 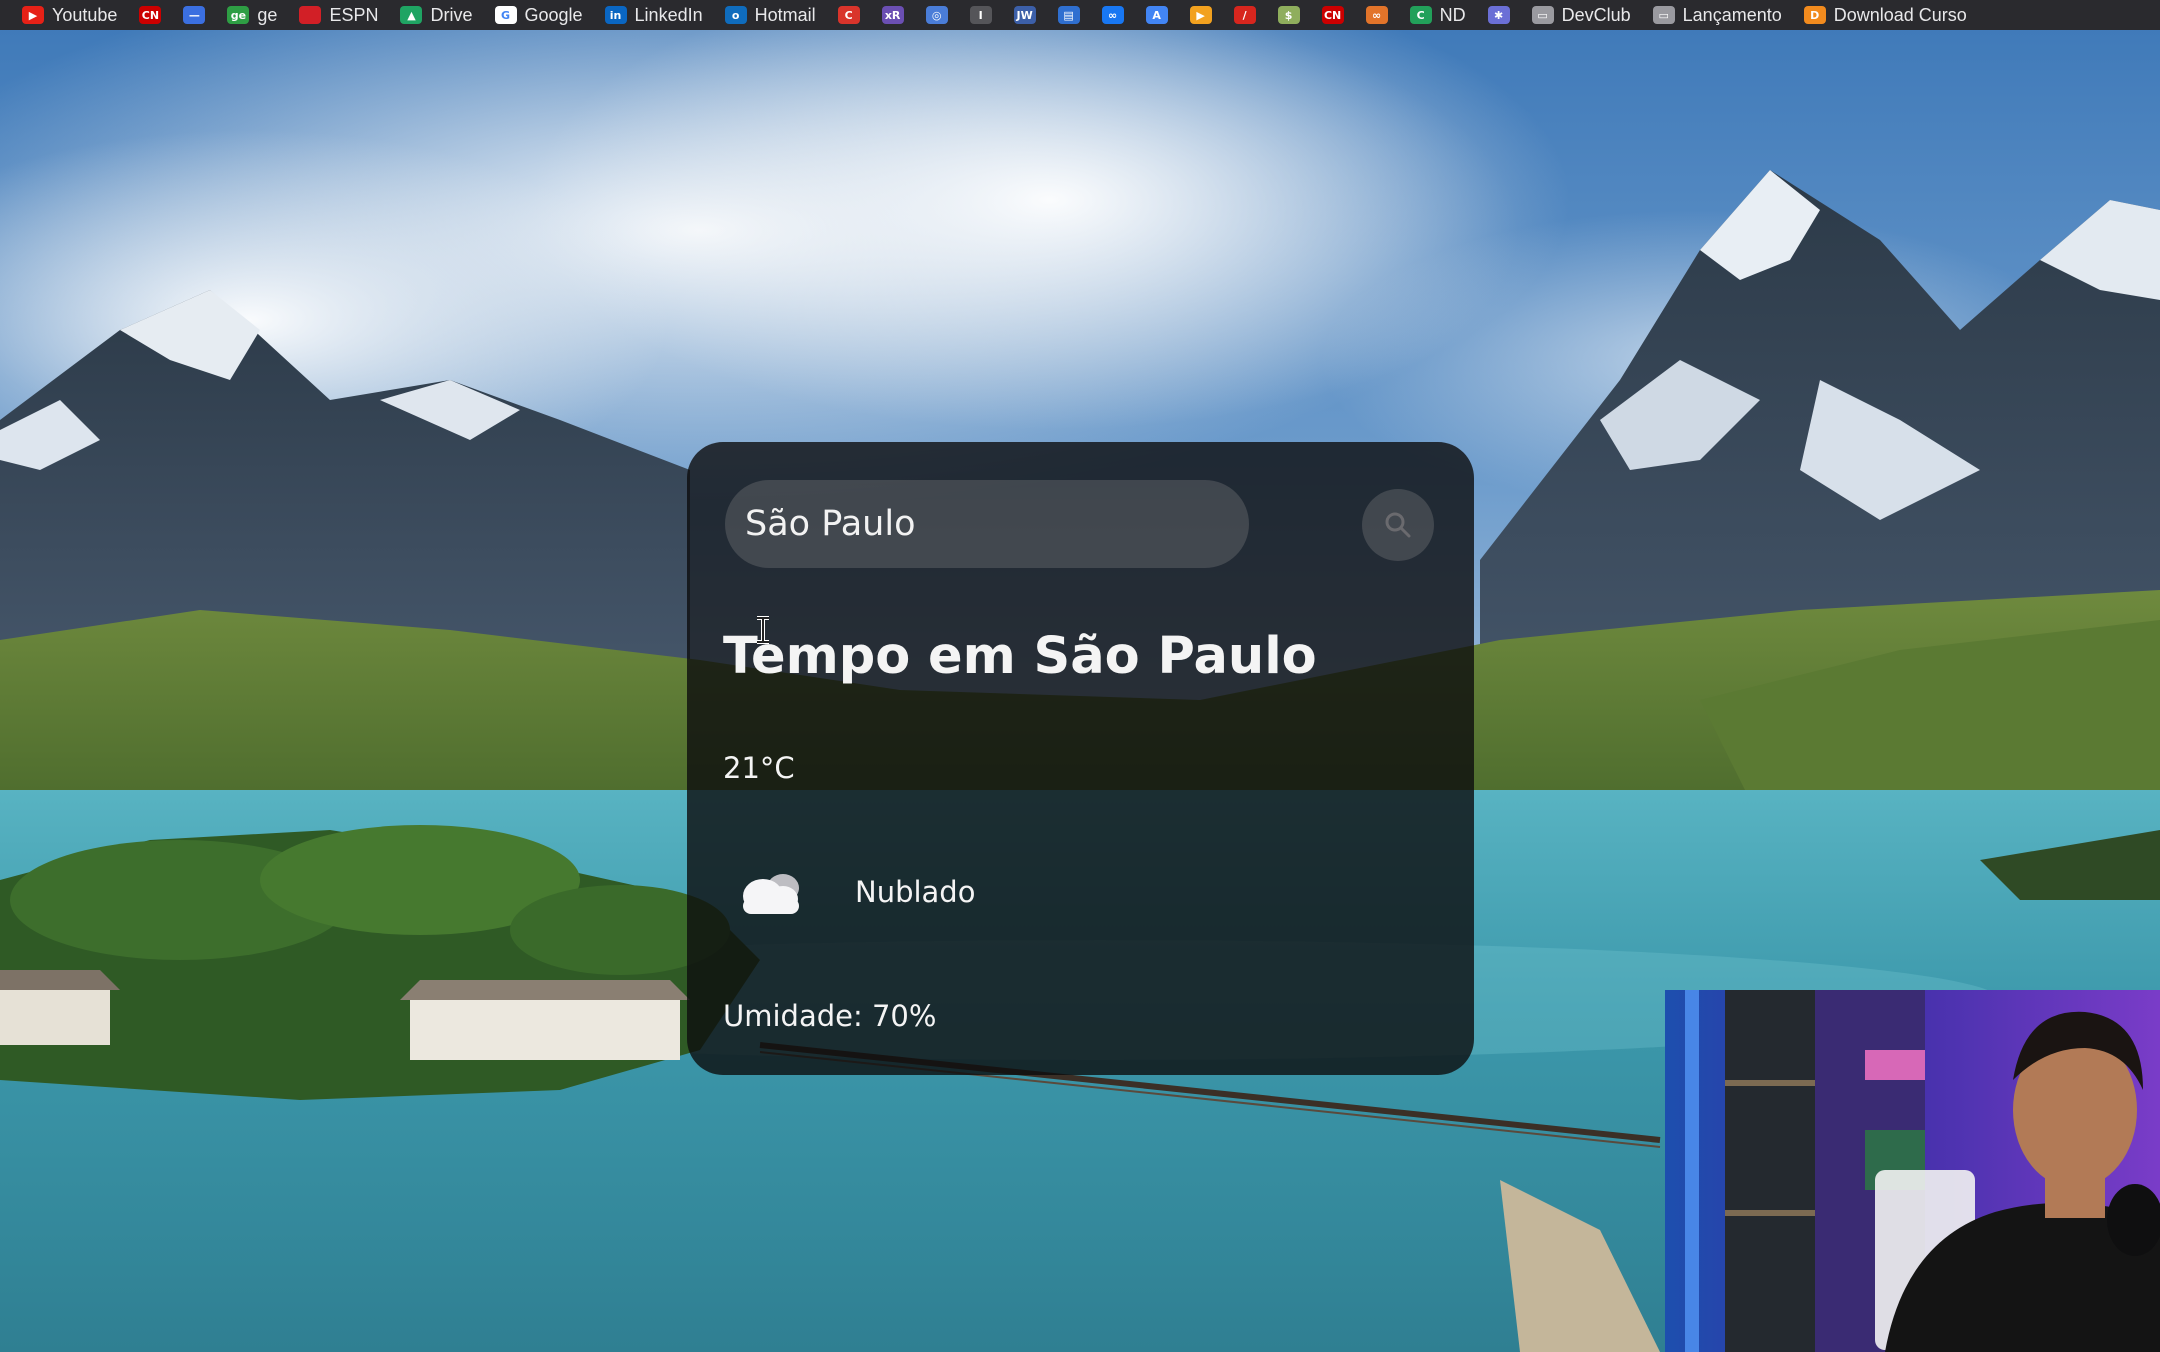 I want to click on bookmark-jw: JW, so click(x=1024, y=15).